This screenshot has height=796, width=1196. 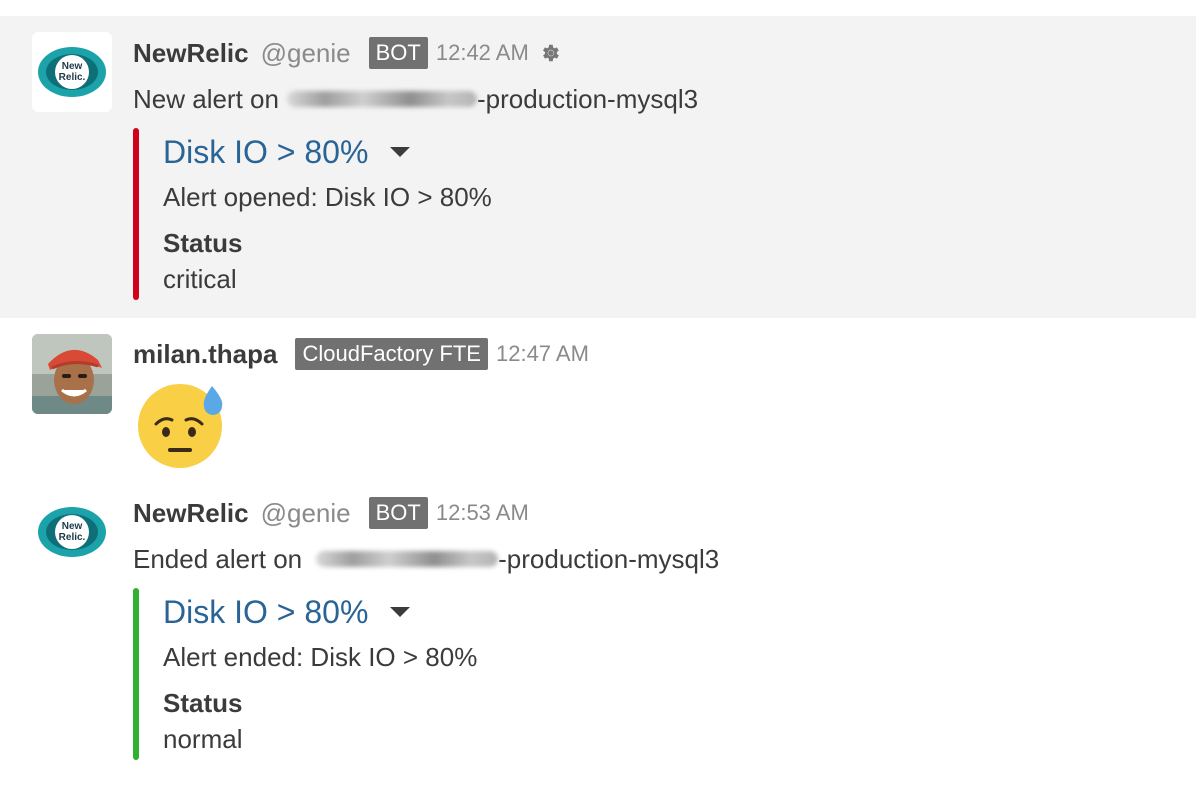 I want to click on status-field-value: normal, so click(x=203, y=739).